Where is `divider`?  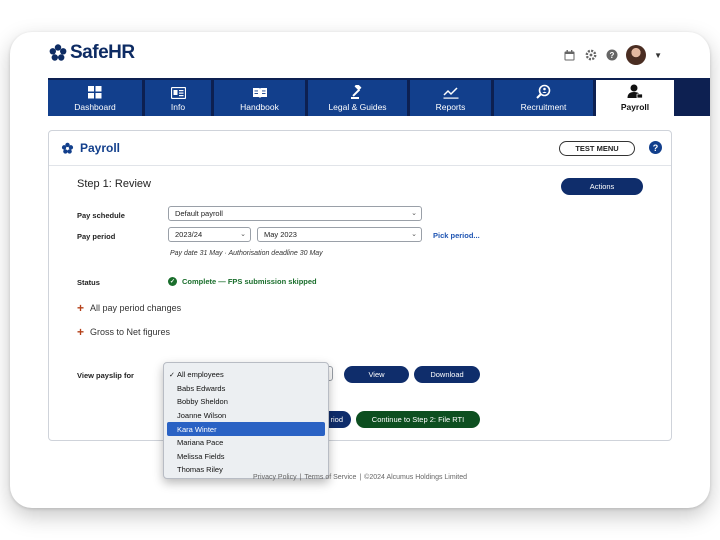
divider is located at coordinates (360, 165).